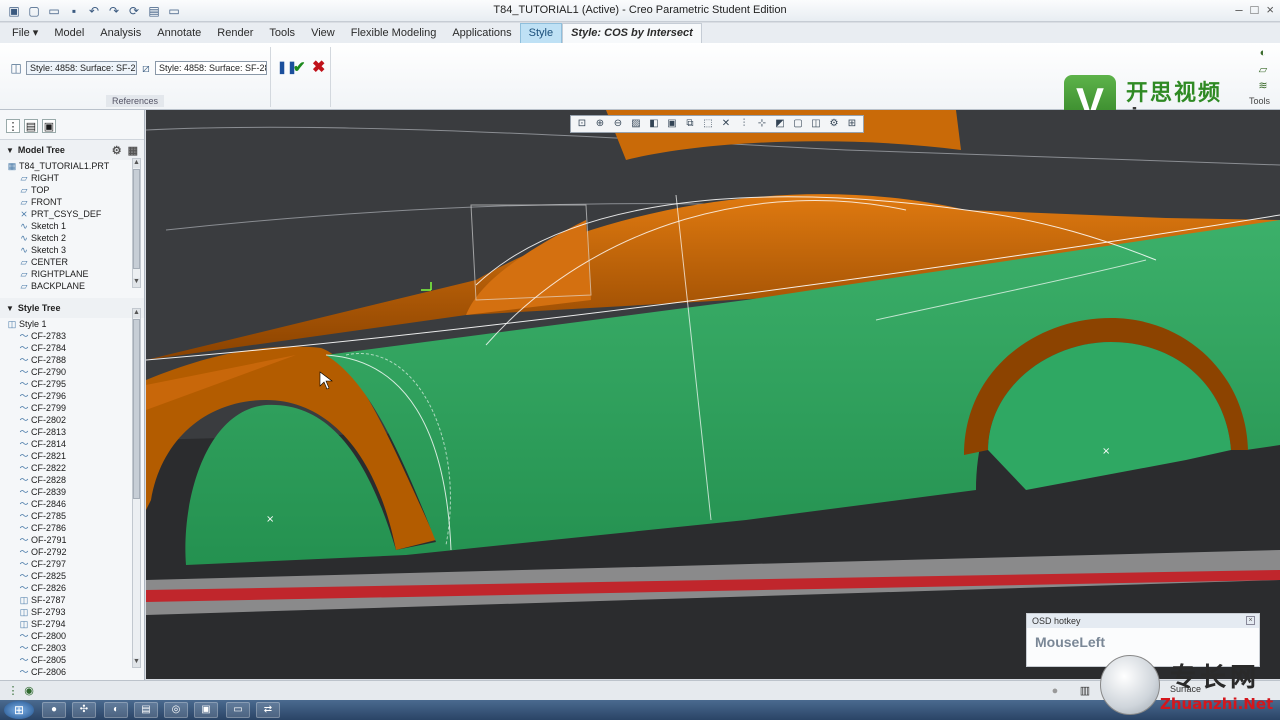 The width and height of the screenshot is (1280, 720). I want to click on tab-analysis: Analysis, so click(120, 33).